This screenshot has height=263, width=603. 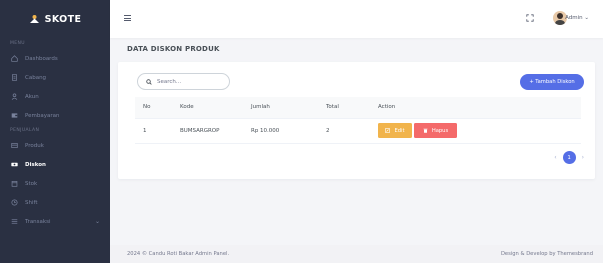 I want to click on clock-icon, so click(x=14, y=203).